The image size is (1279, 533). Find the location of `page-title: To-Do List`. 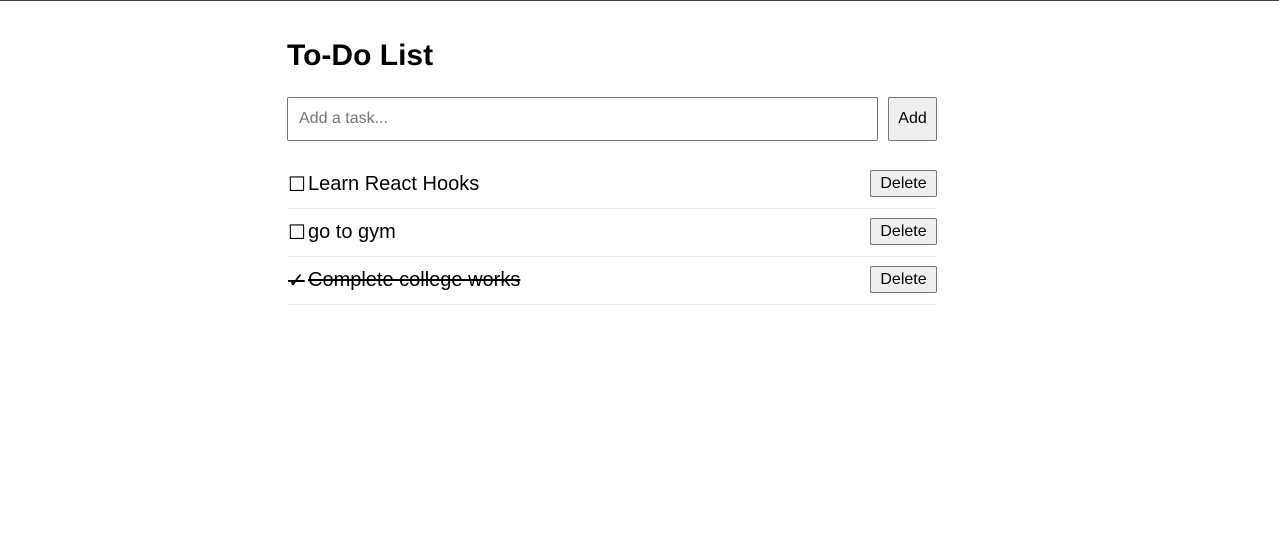

page-title: To-Do List is located at coordinates (360, 55).